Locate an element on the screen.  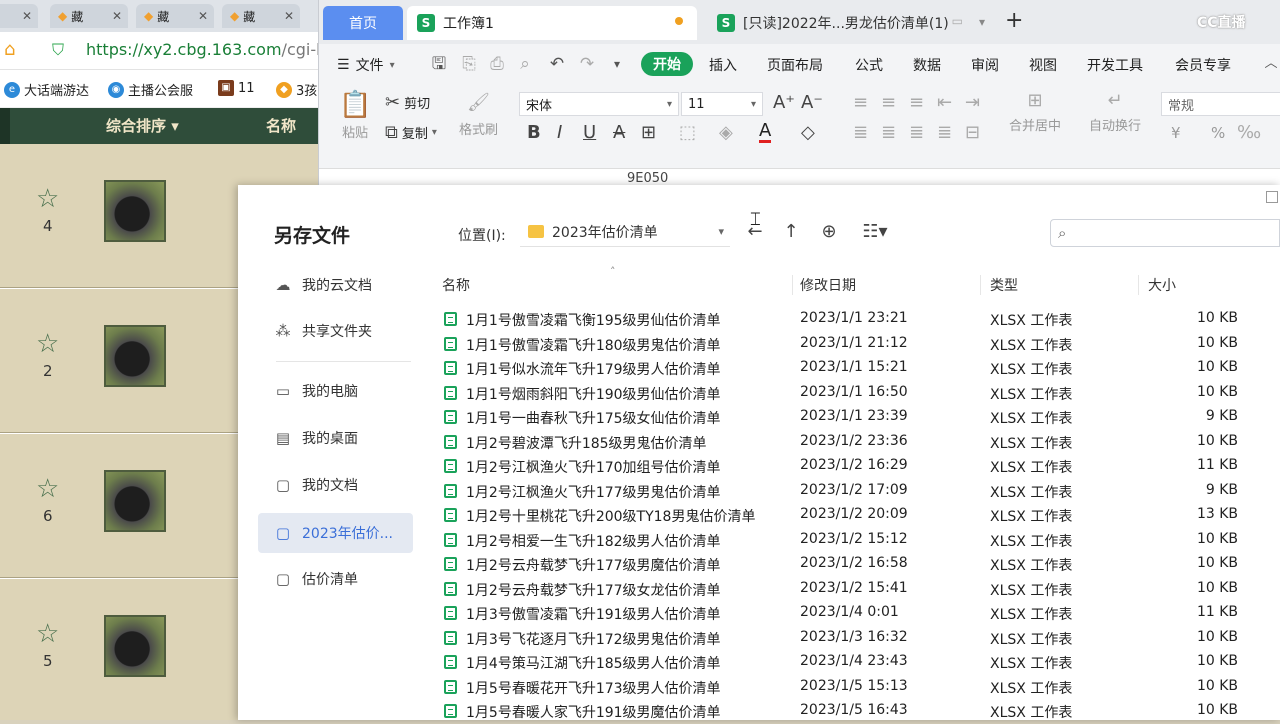
bold-icon: B is located at coordinates (534, 132).